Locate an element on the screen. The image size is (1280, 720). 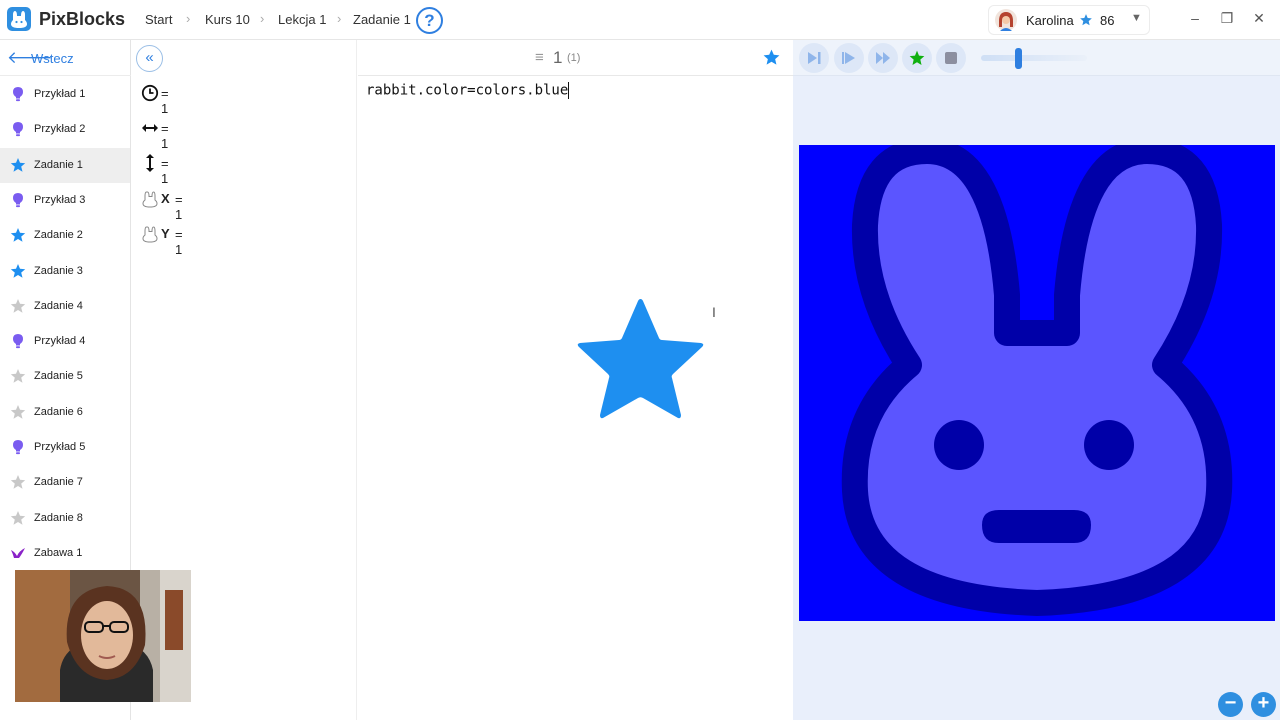
sidebar-item: Zadanie 3 is located at coordinates (65, 271).